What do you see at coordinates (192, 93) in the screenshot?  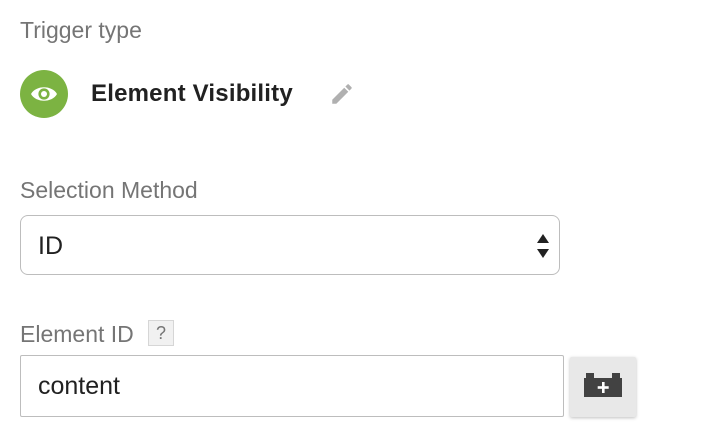 I see `trigger-type-name: Element Visibility` at bounding box center [192, 93].